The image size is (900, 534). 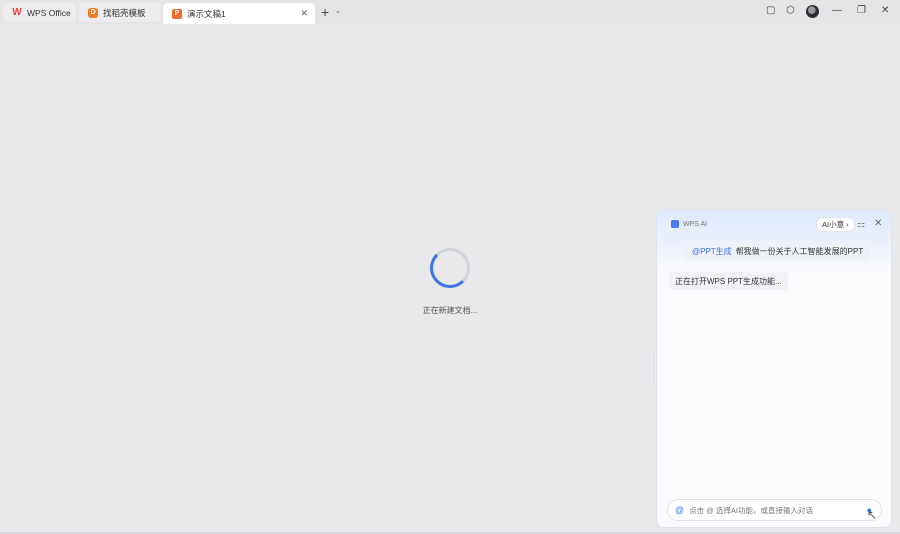 I want to click on tab-label: WPS Office, so click(x=49, y=12).